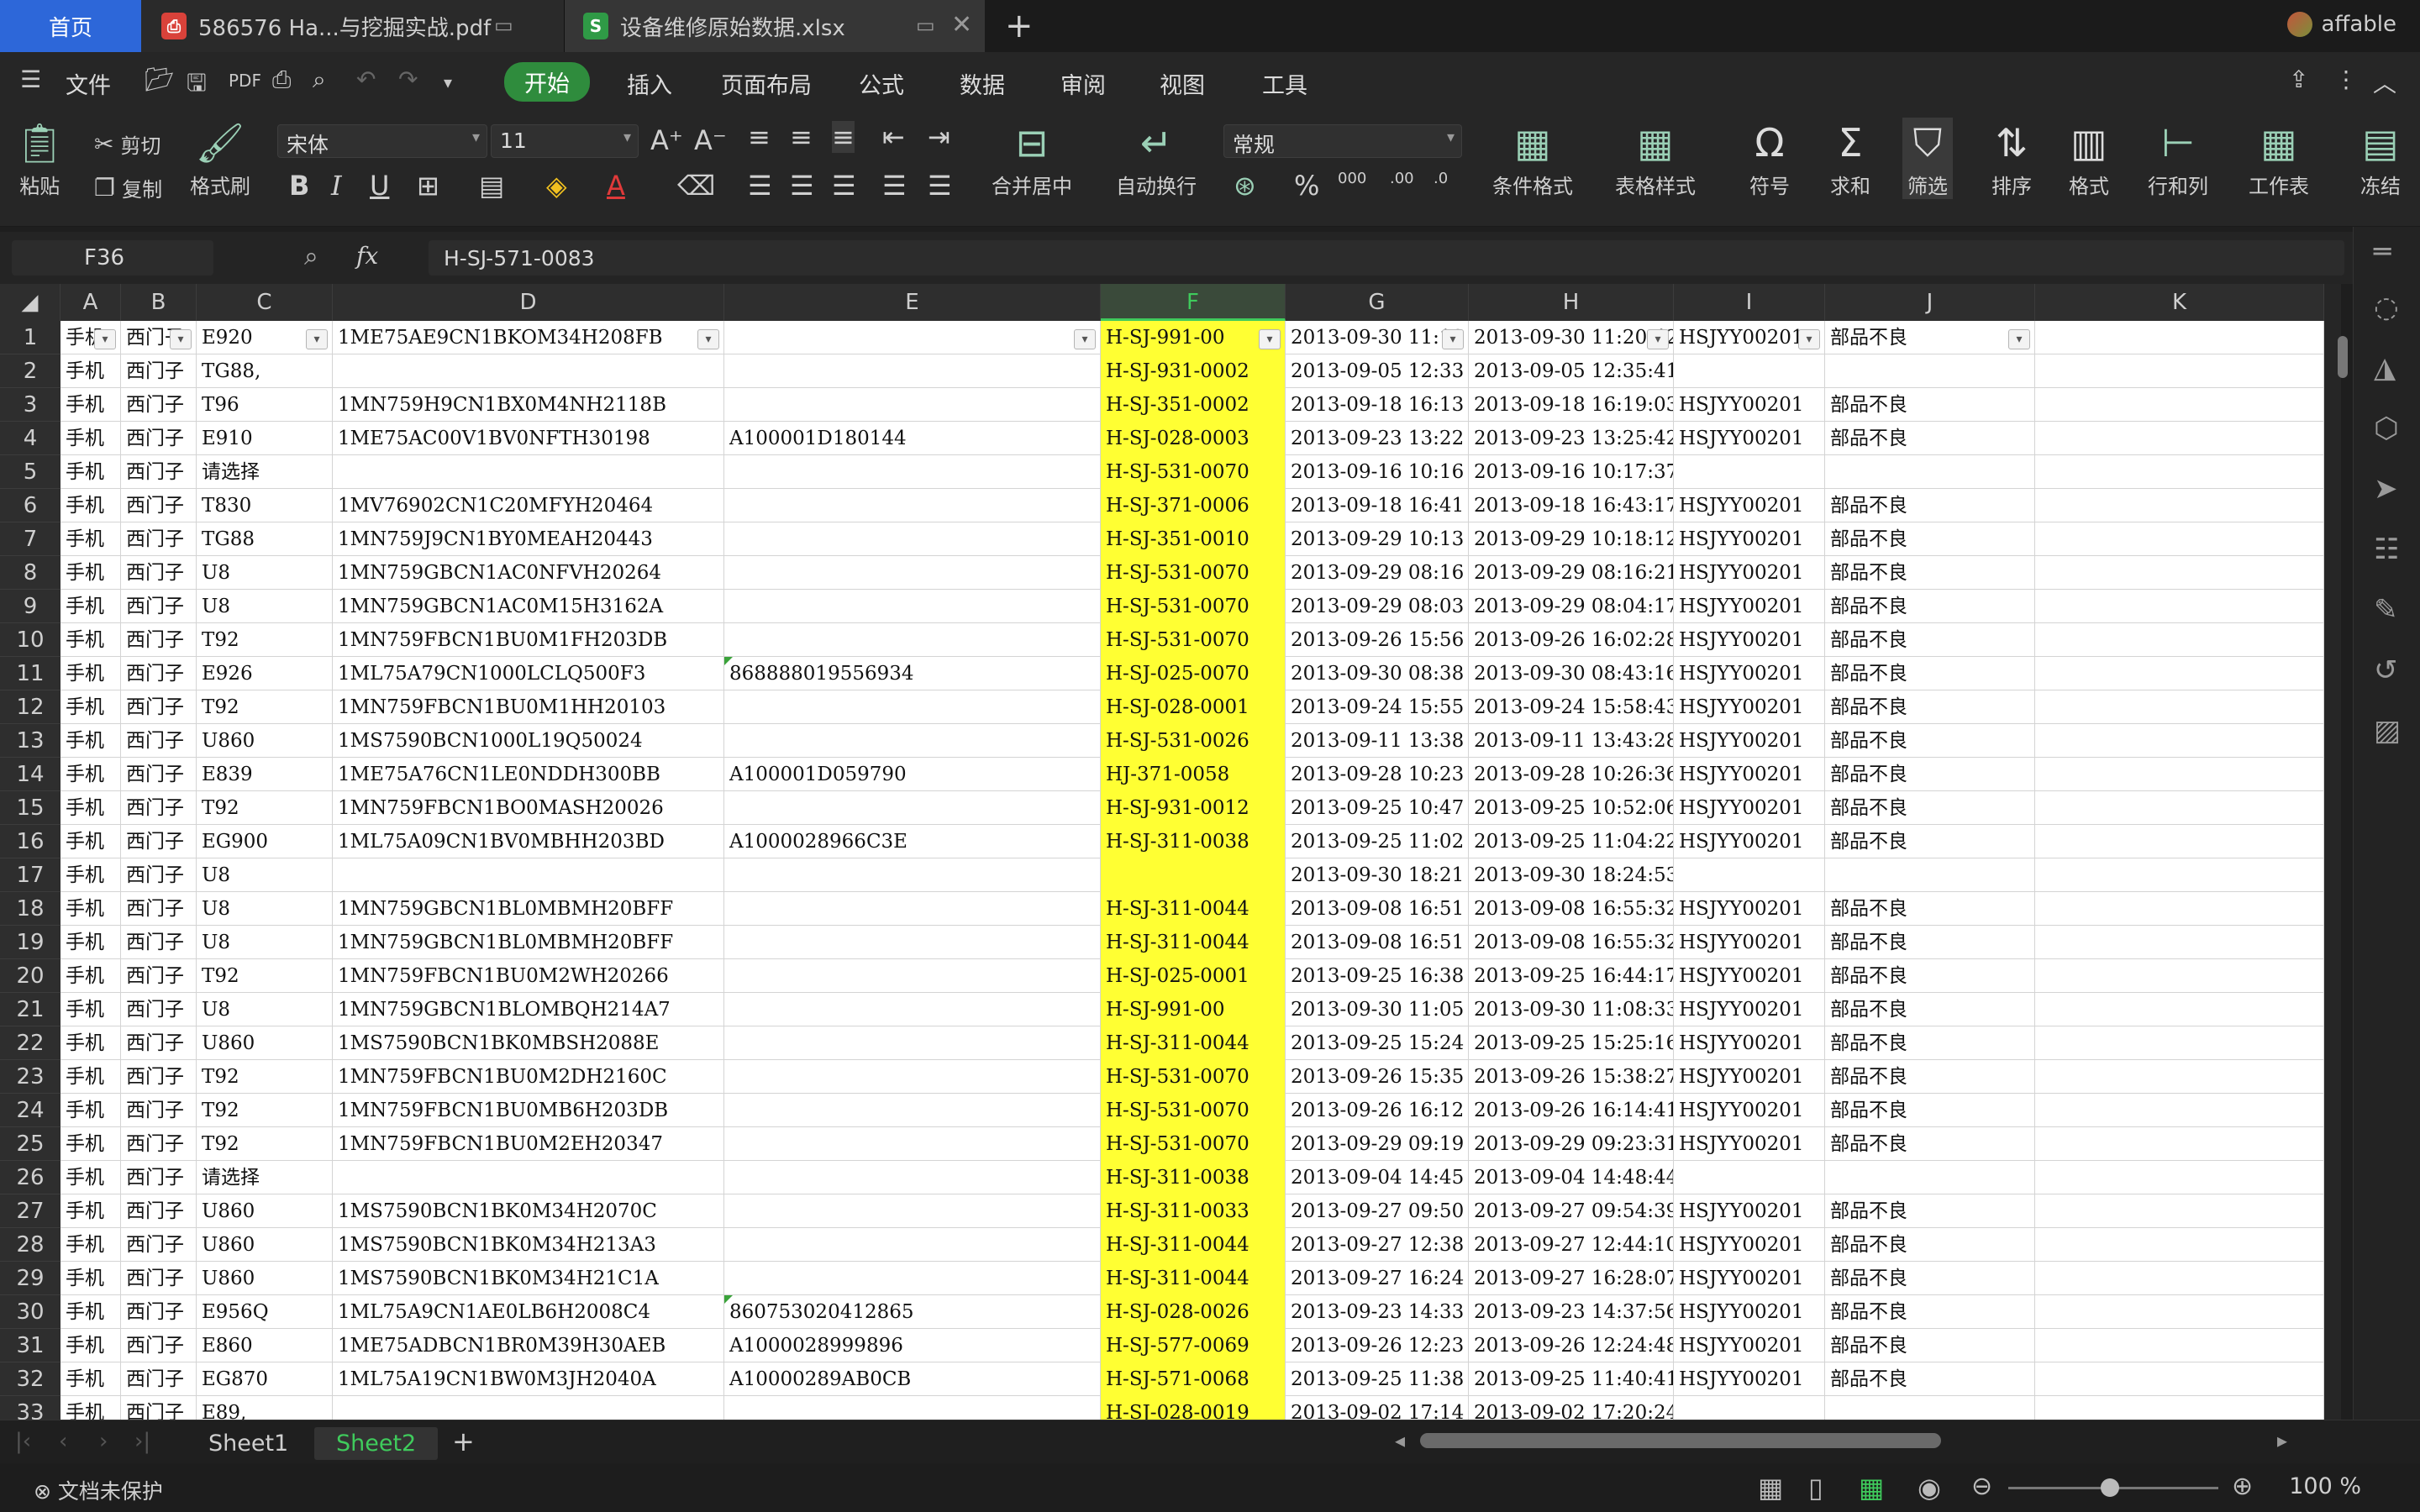 The height and width of the screenshot is (1512, 2420). What do you see at coordinates (1194, 438) in the screenshot?
I see `cell-f: H-SJ-028-0003` at bounding box center [1194, 438].